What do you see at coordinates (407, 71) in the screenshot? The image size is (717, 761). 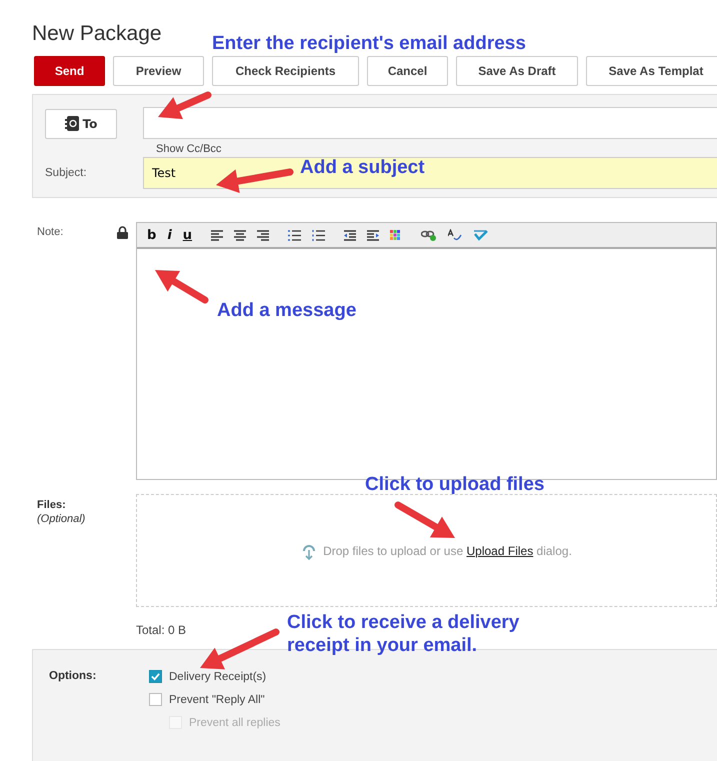 I see `action-button: Cancel` at bounding box center [407, 71].